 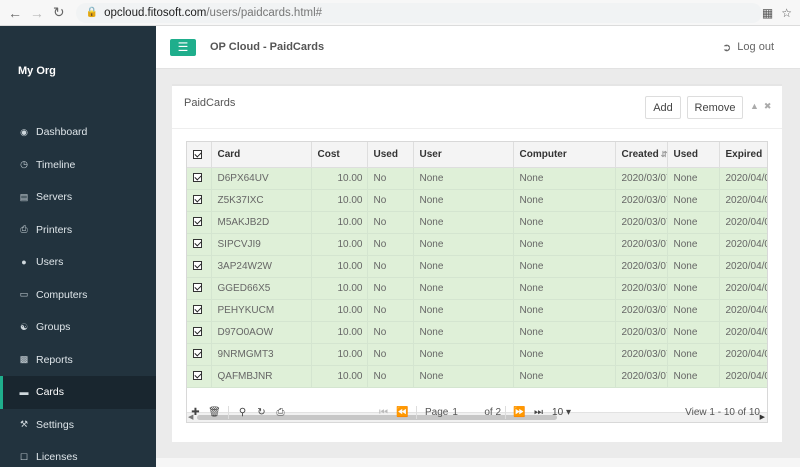 What do you see at coordinates (57, 457) in the screenshot?
I see `sidebar-item-label: Licenses` at bounding box center [57, 457].